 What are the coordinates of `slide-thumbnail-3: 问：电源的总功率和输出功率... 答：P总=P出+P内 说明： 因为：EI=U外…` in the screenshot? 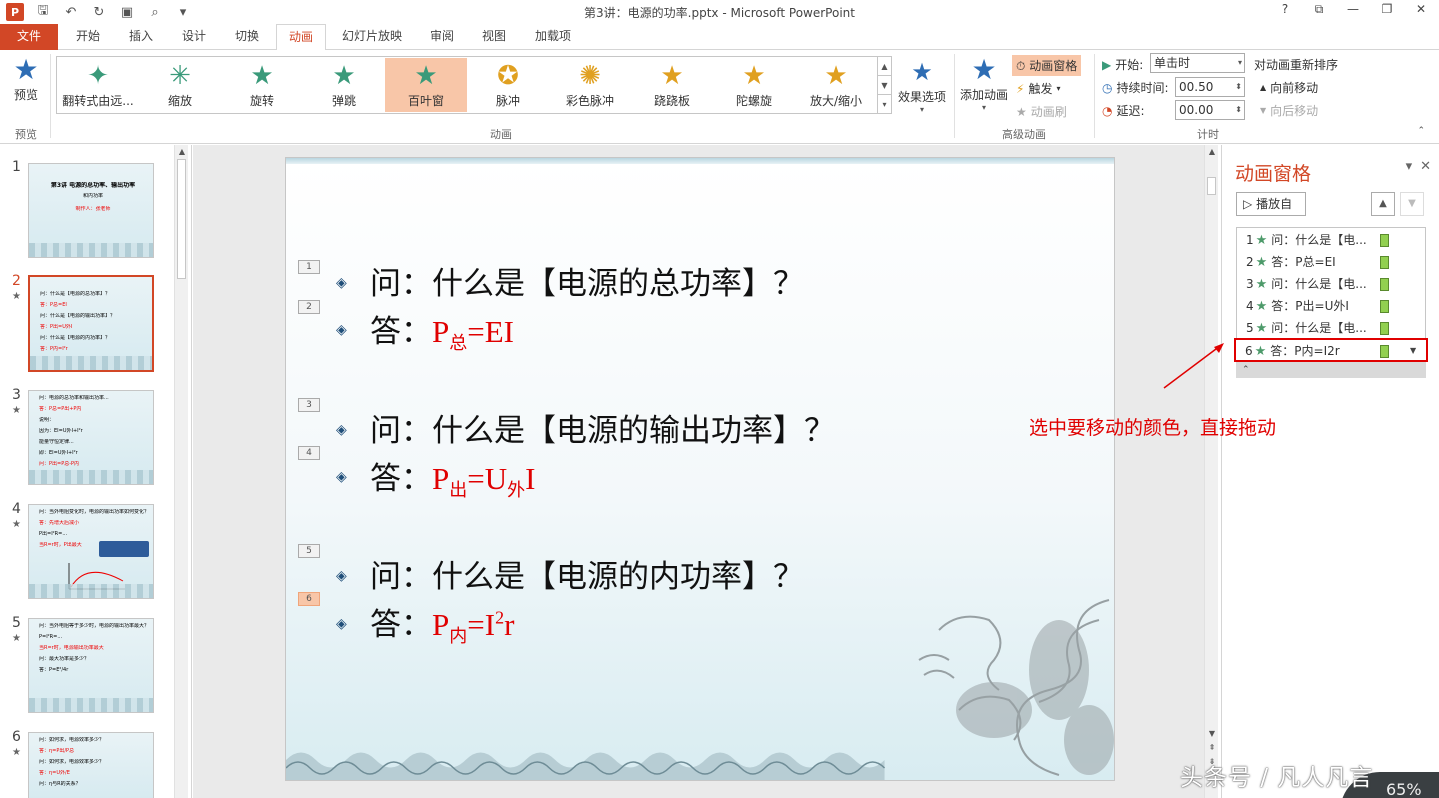 It's located at (91, 437).